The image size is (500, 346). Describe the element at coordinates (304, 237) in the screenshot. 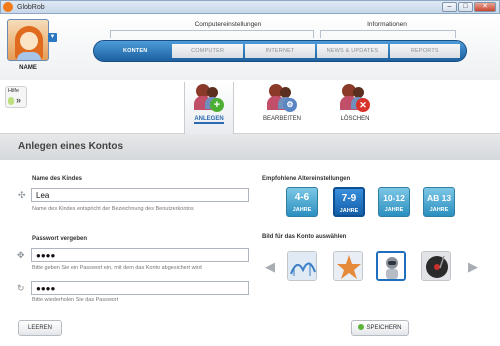

I see `image-label: Bild für das Konto auswählen` at that location.